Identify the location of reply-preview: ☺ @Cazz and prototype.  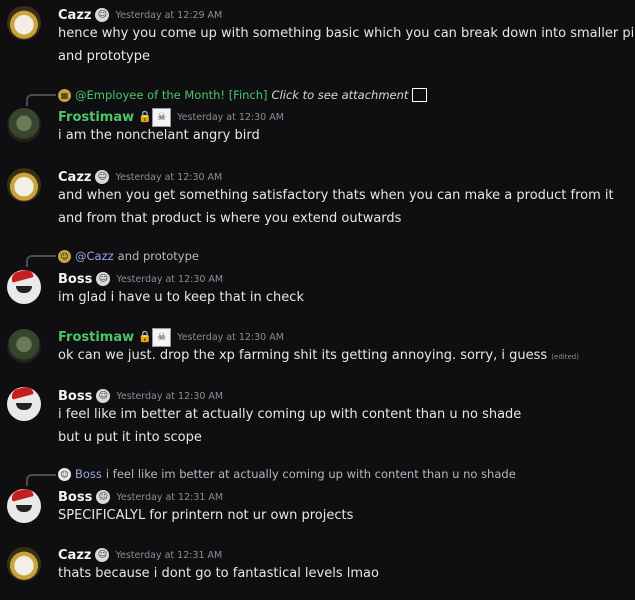
(128, 256).